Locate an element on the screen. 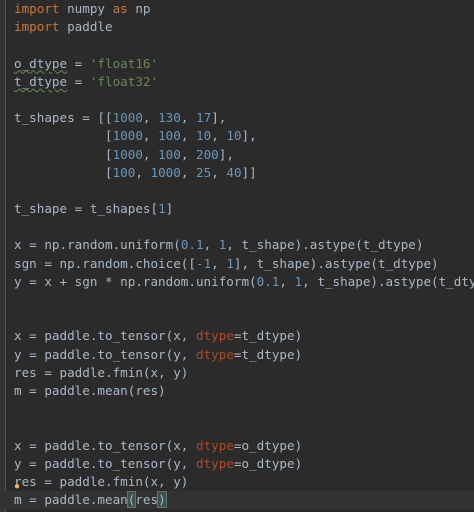  code-token: , t_shape).astype(t_dtype) is located at coordinates (325, 245).